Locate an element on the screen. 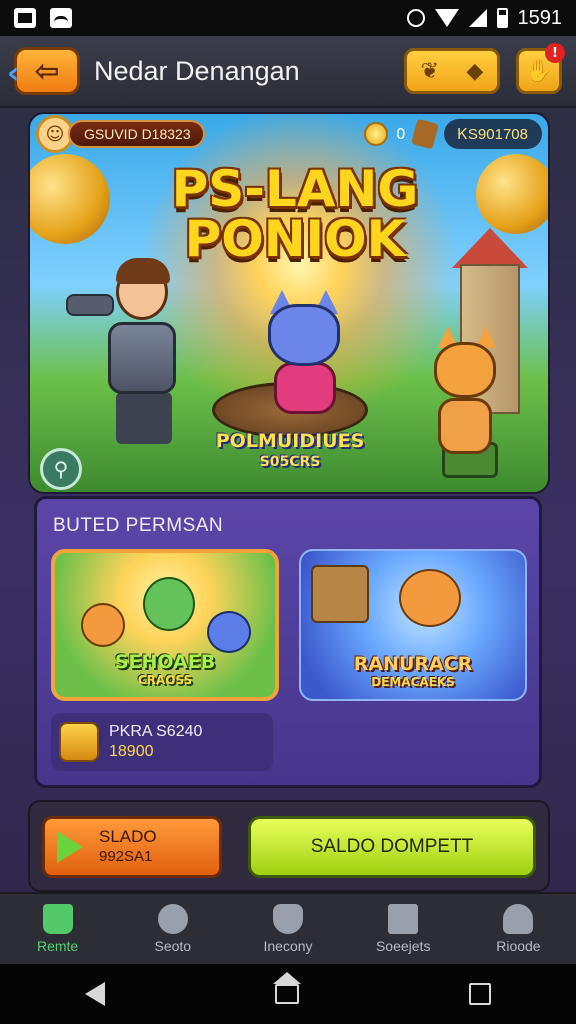 The image size is (576, 1024). hand-icon: ✋ is located at coordinates (539, 71).